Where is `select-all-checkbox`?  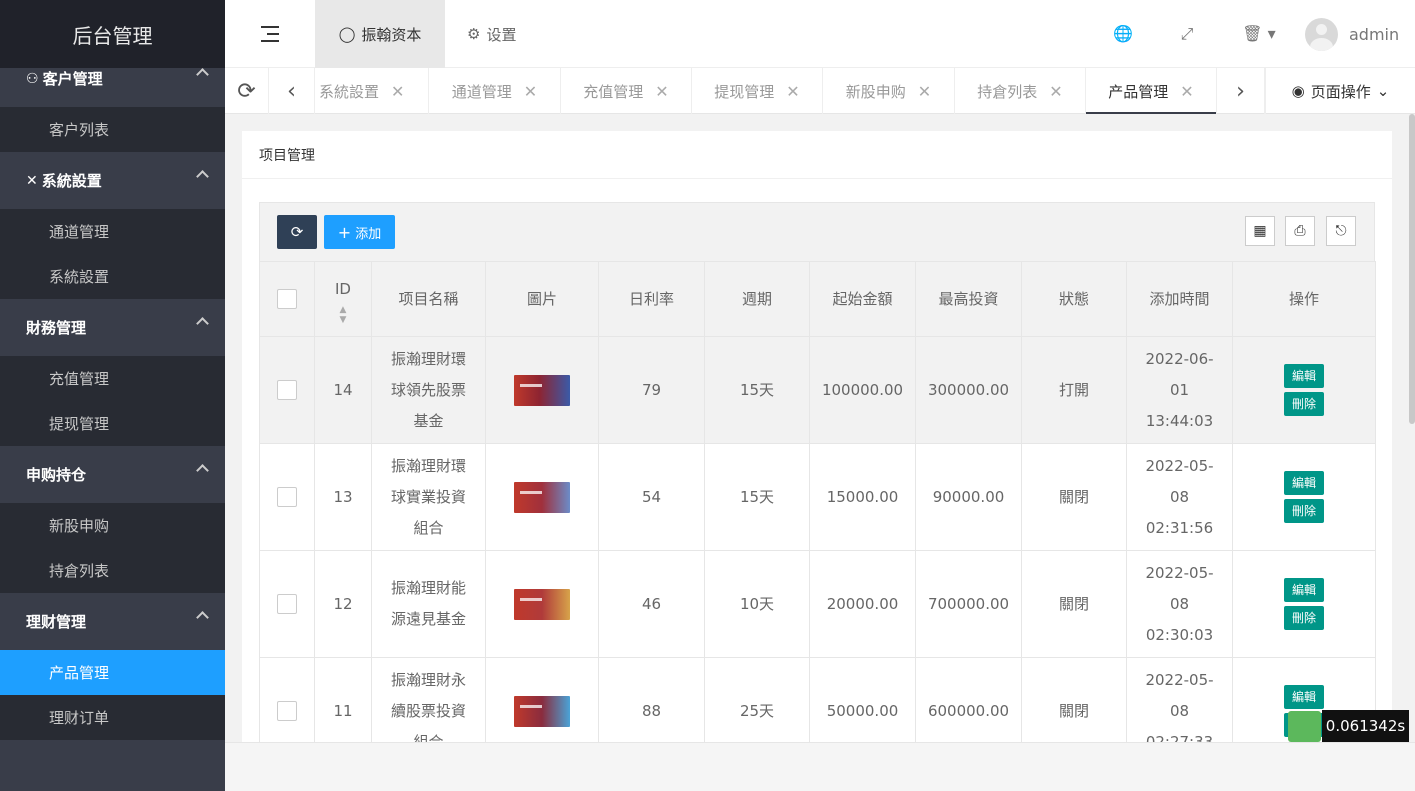
select-all-checkbox is located at coordinates (287, 299).